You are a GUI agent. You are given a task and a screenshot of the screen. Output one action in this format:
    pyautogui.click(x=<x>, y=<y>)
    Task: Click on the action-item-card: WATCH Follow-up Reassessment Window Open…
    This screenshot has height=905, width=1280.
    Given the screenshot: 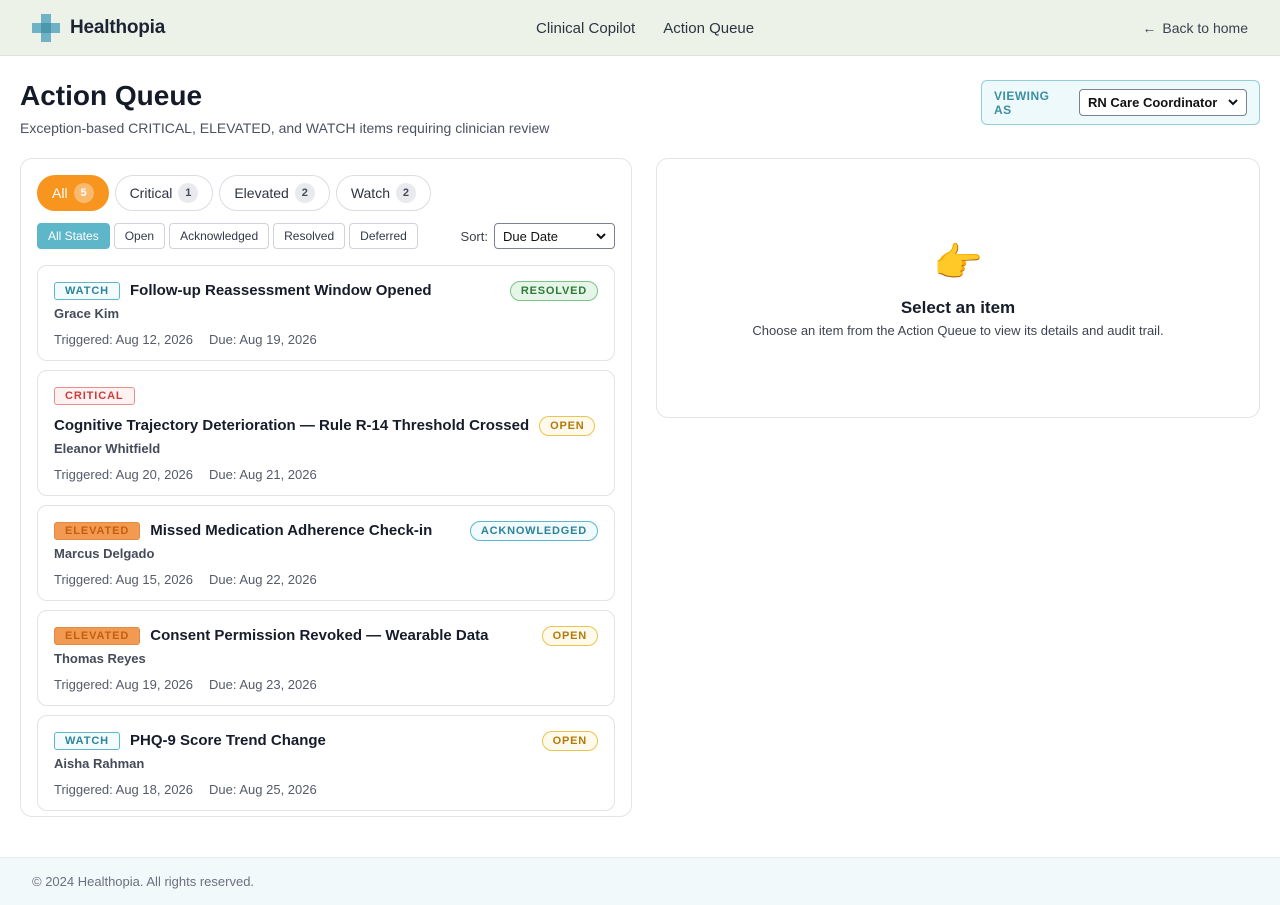 What is the action you would take?
    pyautogui.click(x=326, y=313)
    